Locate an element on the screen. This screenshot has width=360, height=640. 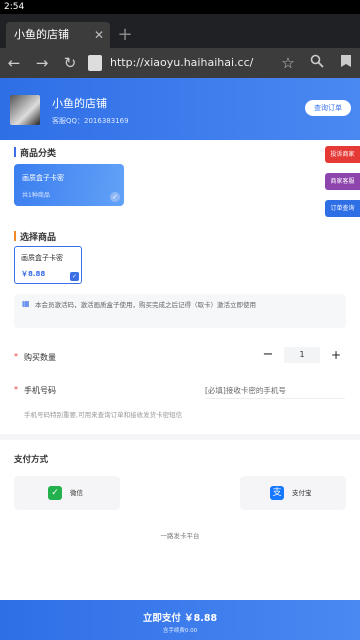
category-section-title: 商品分类 is located at coordinates (35, 152).